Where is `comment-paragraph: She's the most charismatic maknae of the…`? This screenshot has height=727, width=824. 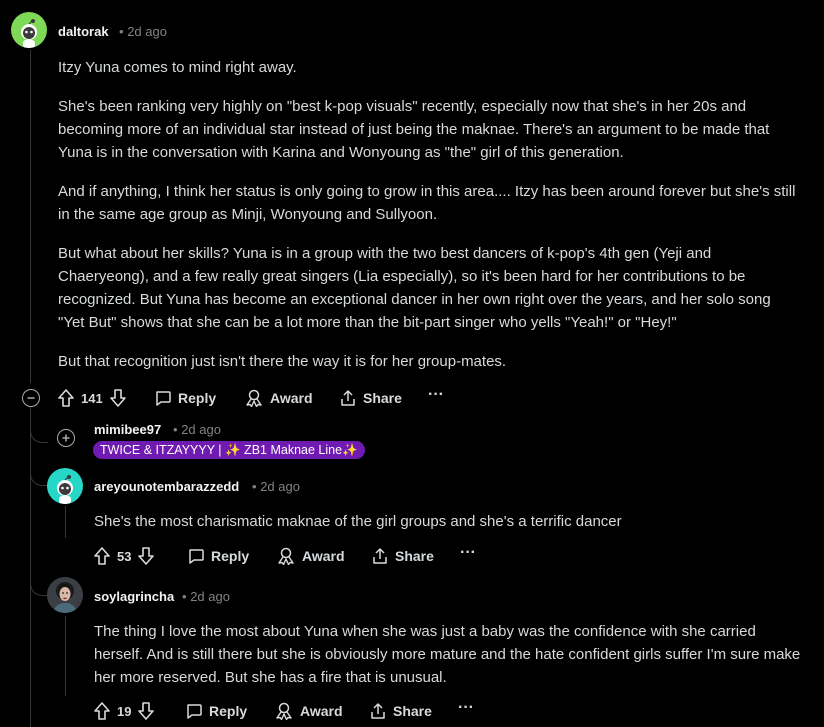 comment-paragraph: She's the most charismatic maknae of the… is located at coordinates (358, 521).